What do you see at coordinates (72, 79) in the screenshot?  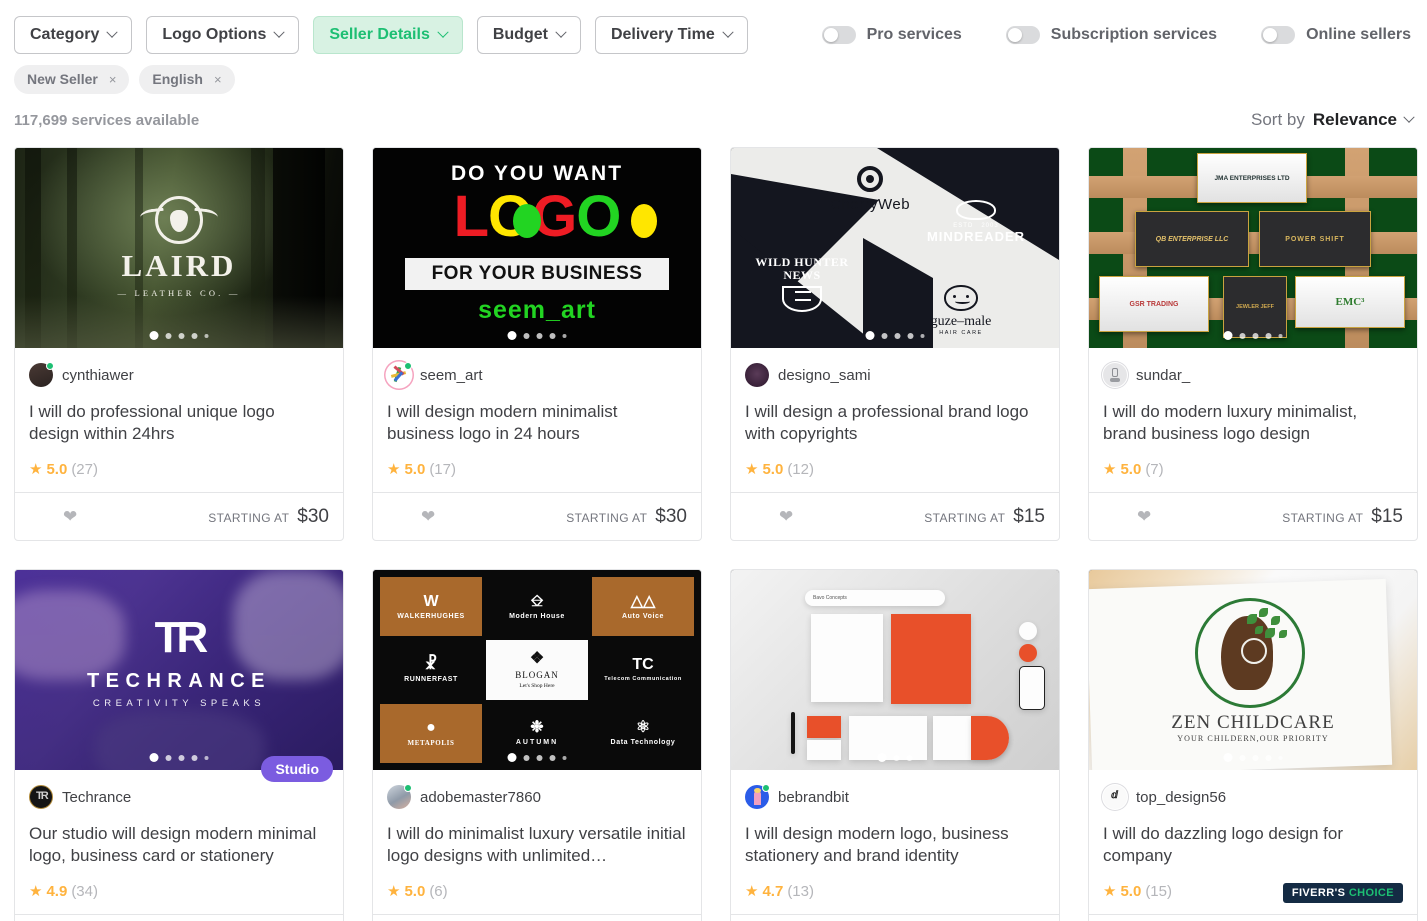 I see `filter-tag-new-seller: New Seller ×` at bounding box center [72, 79].